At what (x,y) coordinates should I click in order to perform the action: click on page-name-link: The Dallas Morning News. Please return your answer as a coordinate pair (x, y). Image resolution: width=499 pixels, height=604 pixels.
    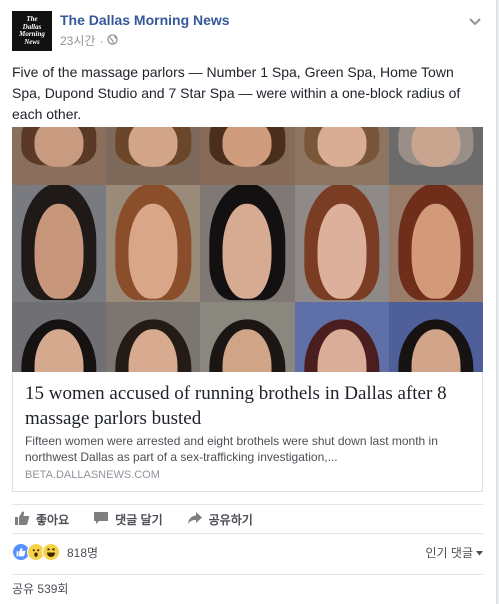
    Looking at the image, I should click on (145, 20).